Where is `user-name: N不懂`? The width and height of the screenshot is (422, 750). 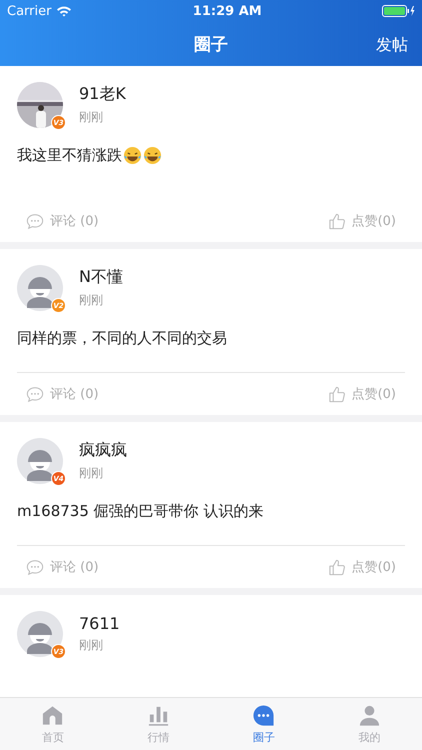 user-name: N不懂 is located at coordinates (101, 277).